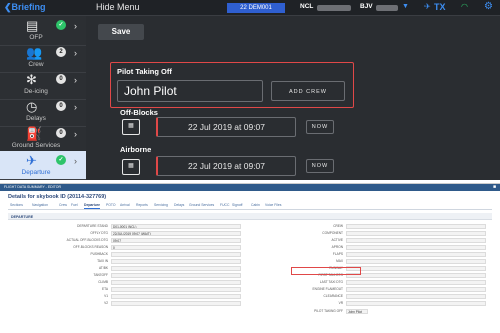  Describe the element at coordinates (295, 282) in the screenshot. I see `detail-row: LAST TAXI DTG` at that location.